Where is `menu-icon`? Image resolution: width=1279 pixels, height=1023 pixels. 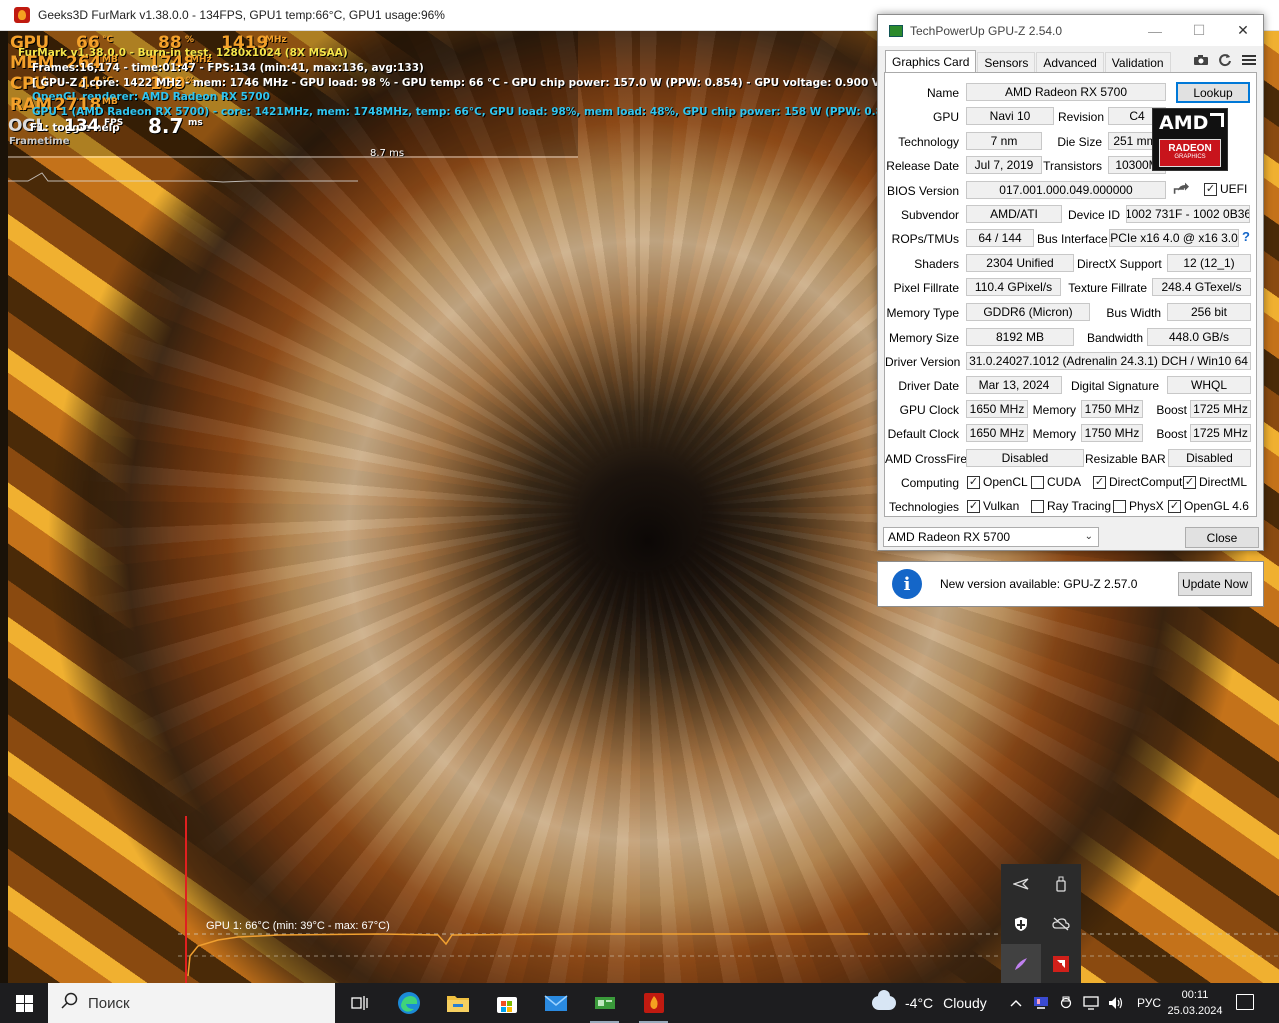 menu-icon is located at coordinates (1249, 60).